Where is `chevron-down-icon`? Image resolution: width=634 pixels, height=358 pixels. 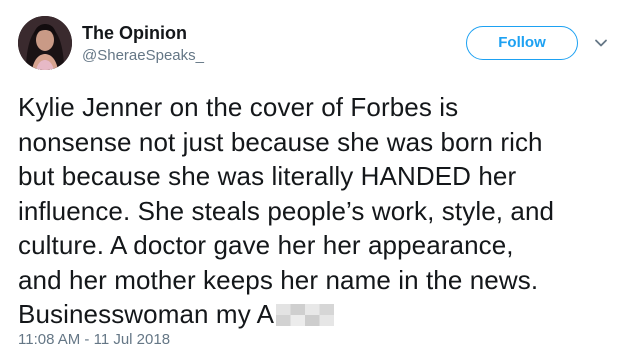
chevron-down-icon is located at coordinates (601, 43).